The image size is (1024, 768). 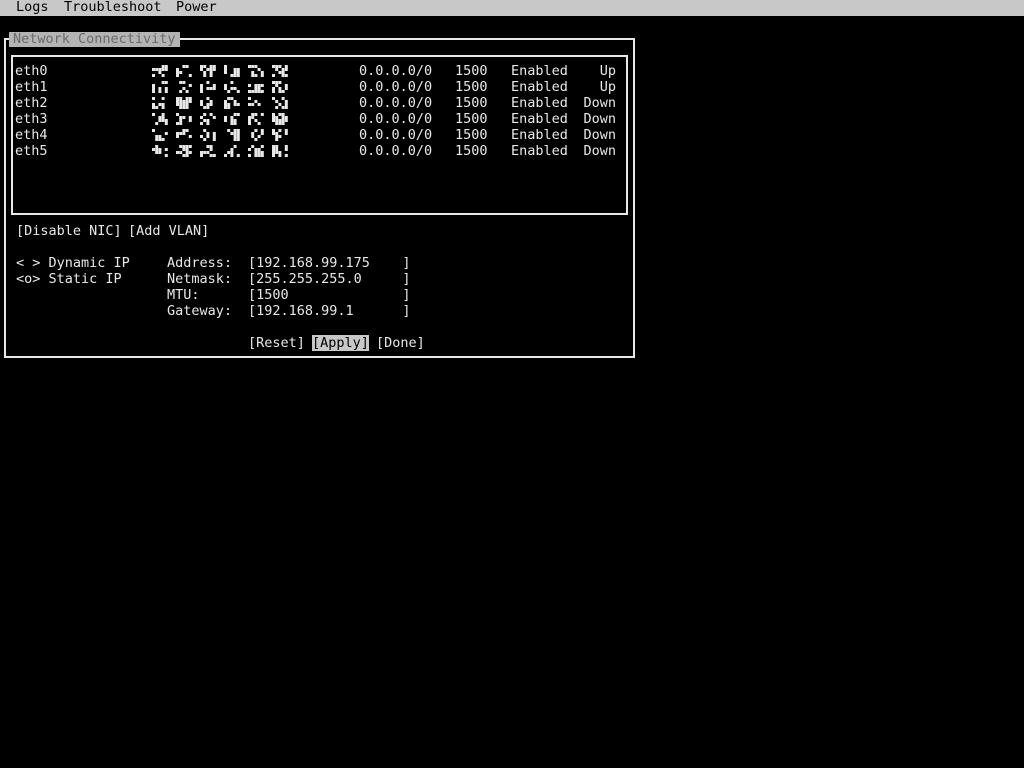 What do you see at coordinates (329, 279) in the screenshot?
I see `netmask-field: [255.255.255.0 ]` at bounding box center [329, 279].